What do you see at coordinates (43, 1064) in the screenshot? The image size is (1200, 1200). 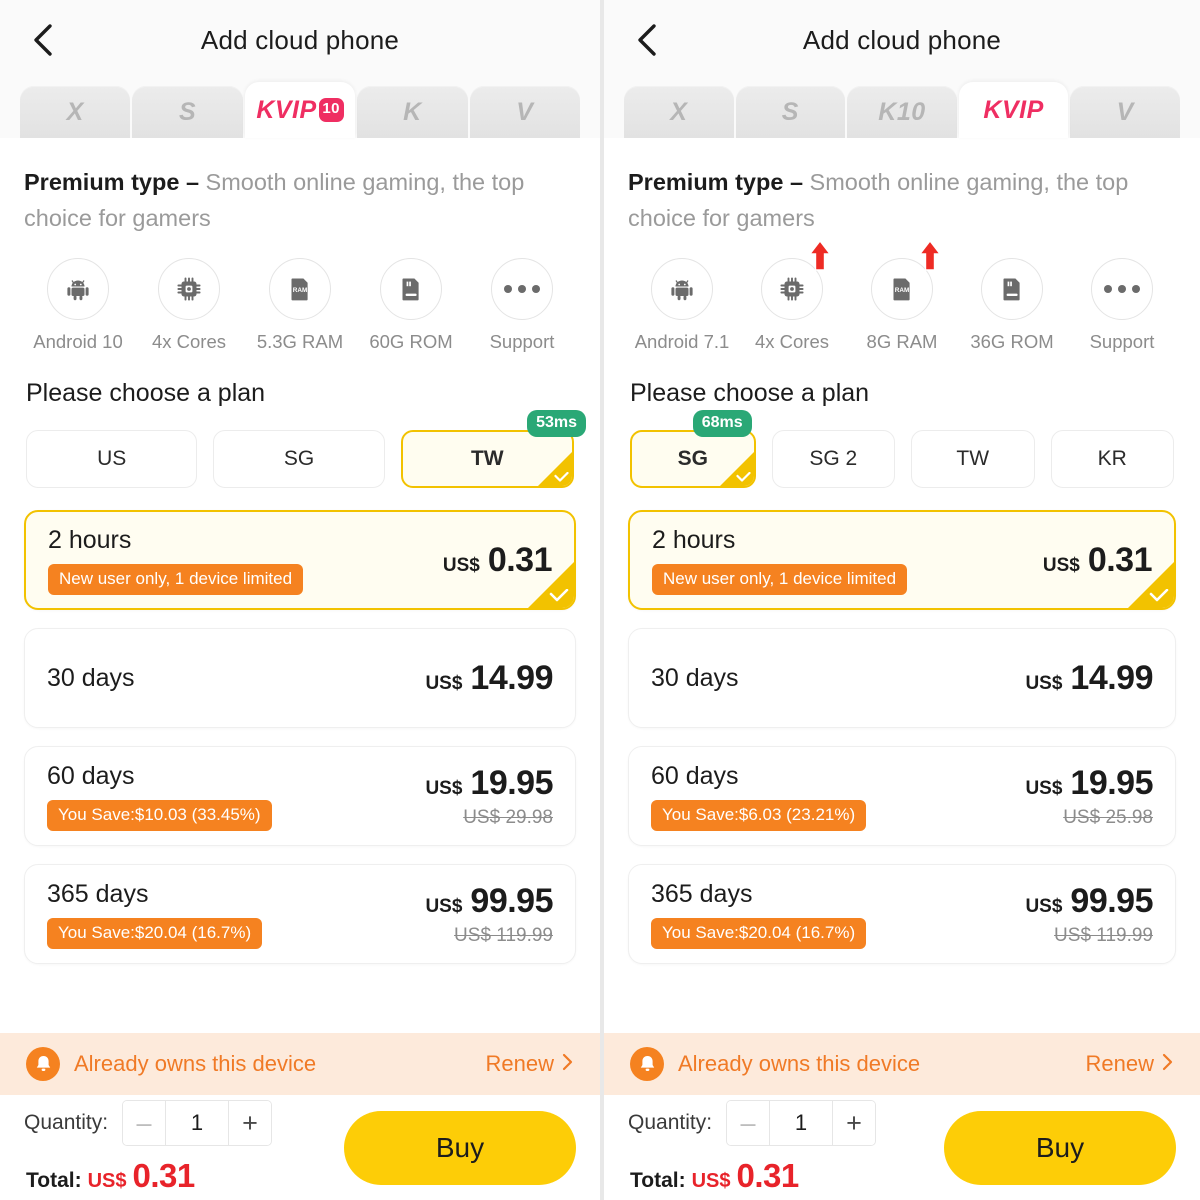 I see `bell-icon` at bounding box center [43, 1064].